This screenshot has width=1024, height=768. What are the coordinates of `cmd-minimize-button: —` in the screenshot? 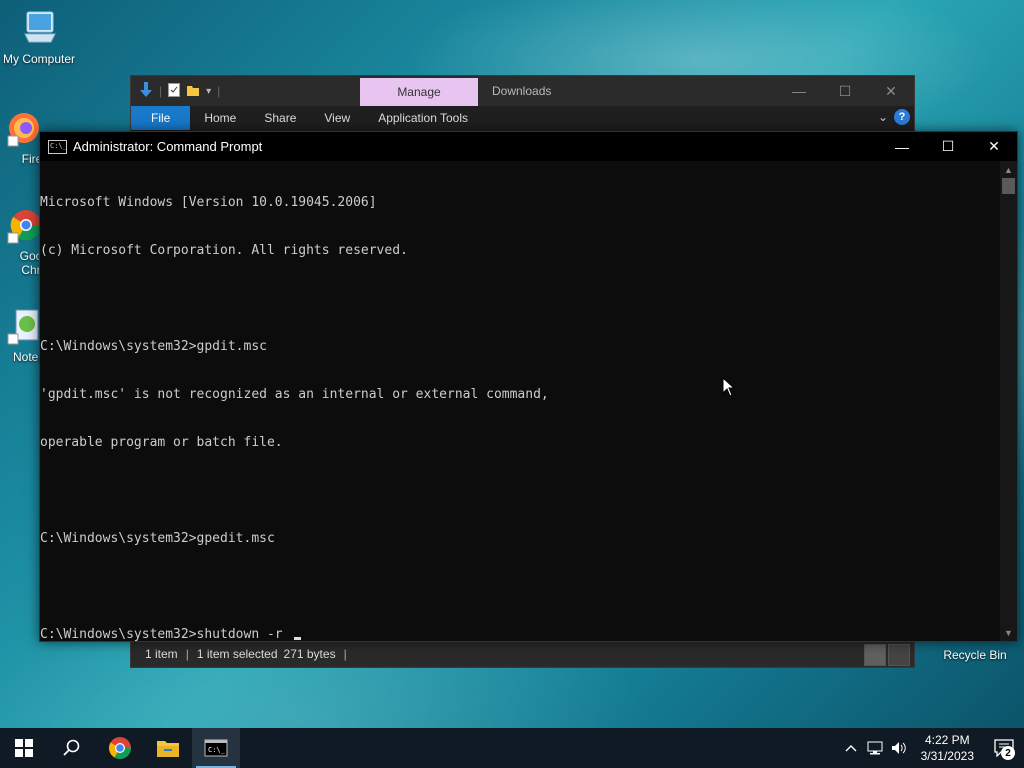 It's located at (902, 146).